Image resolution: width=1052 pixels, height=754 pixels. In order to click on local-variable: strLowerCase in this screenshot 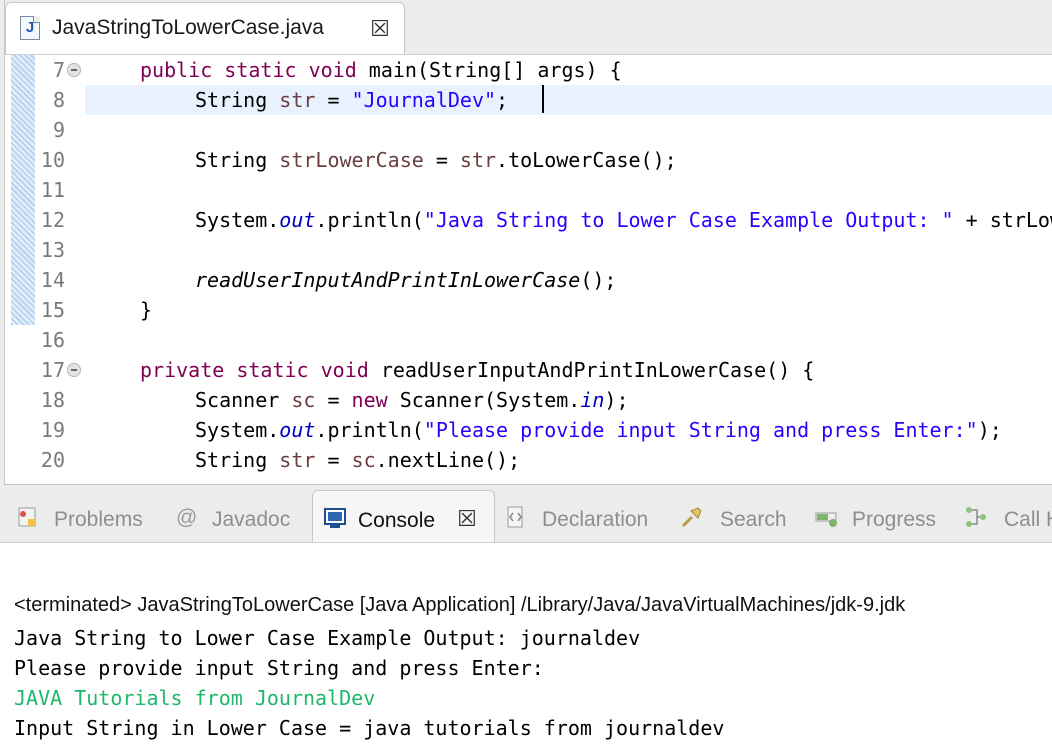, I will do `click(351, 160)`.